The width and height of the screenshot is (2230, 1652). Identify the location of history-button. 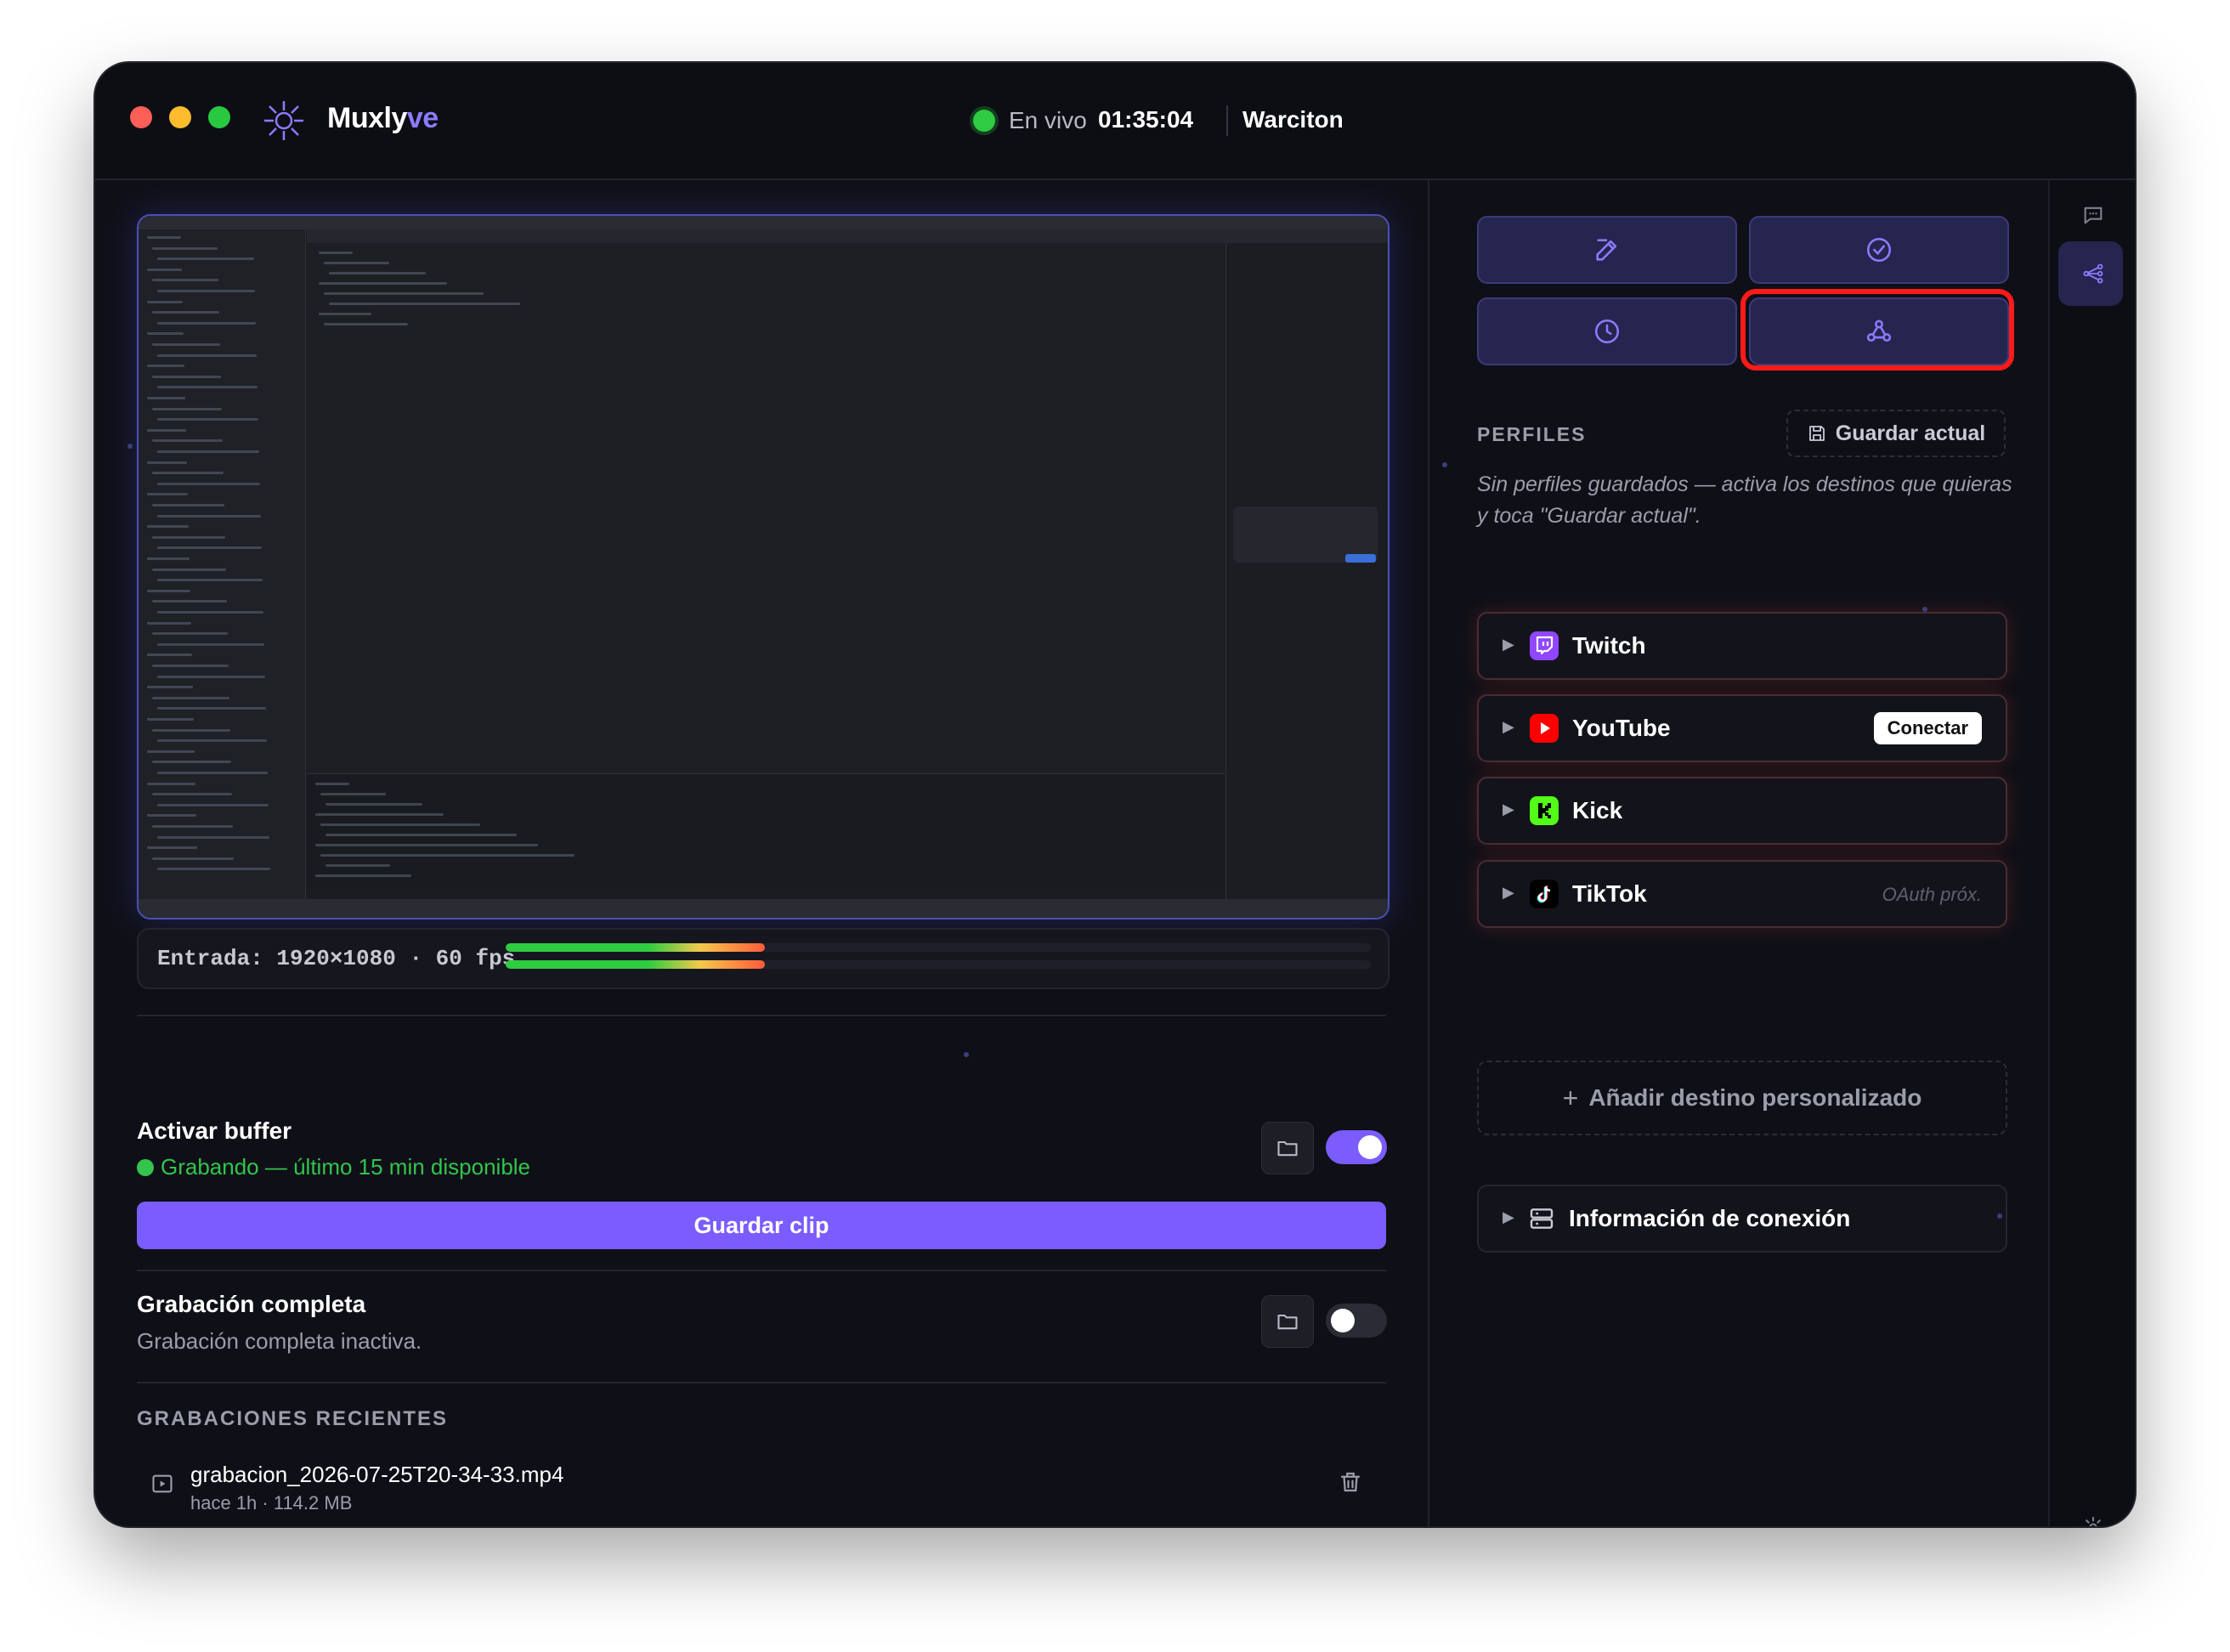
(1607, 331).